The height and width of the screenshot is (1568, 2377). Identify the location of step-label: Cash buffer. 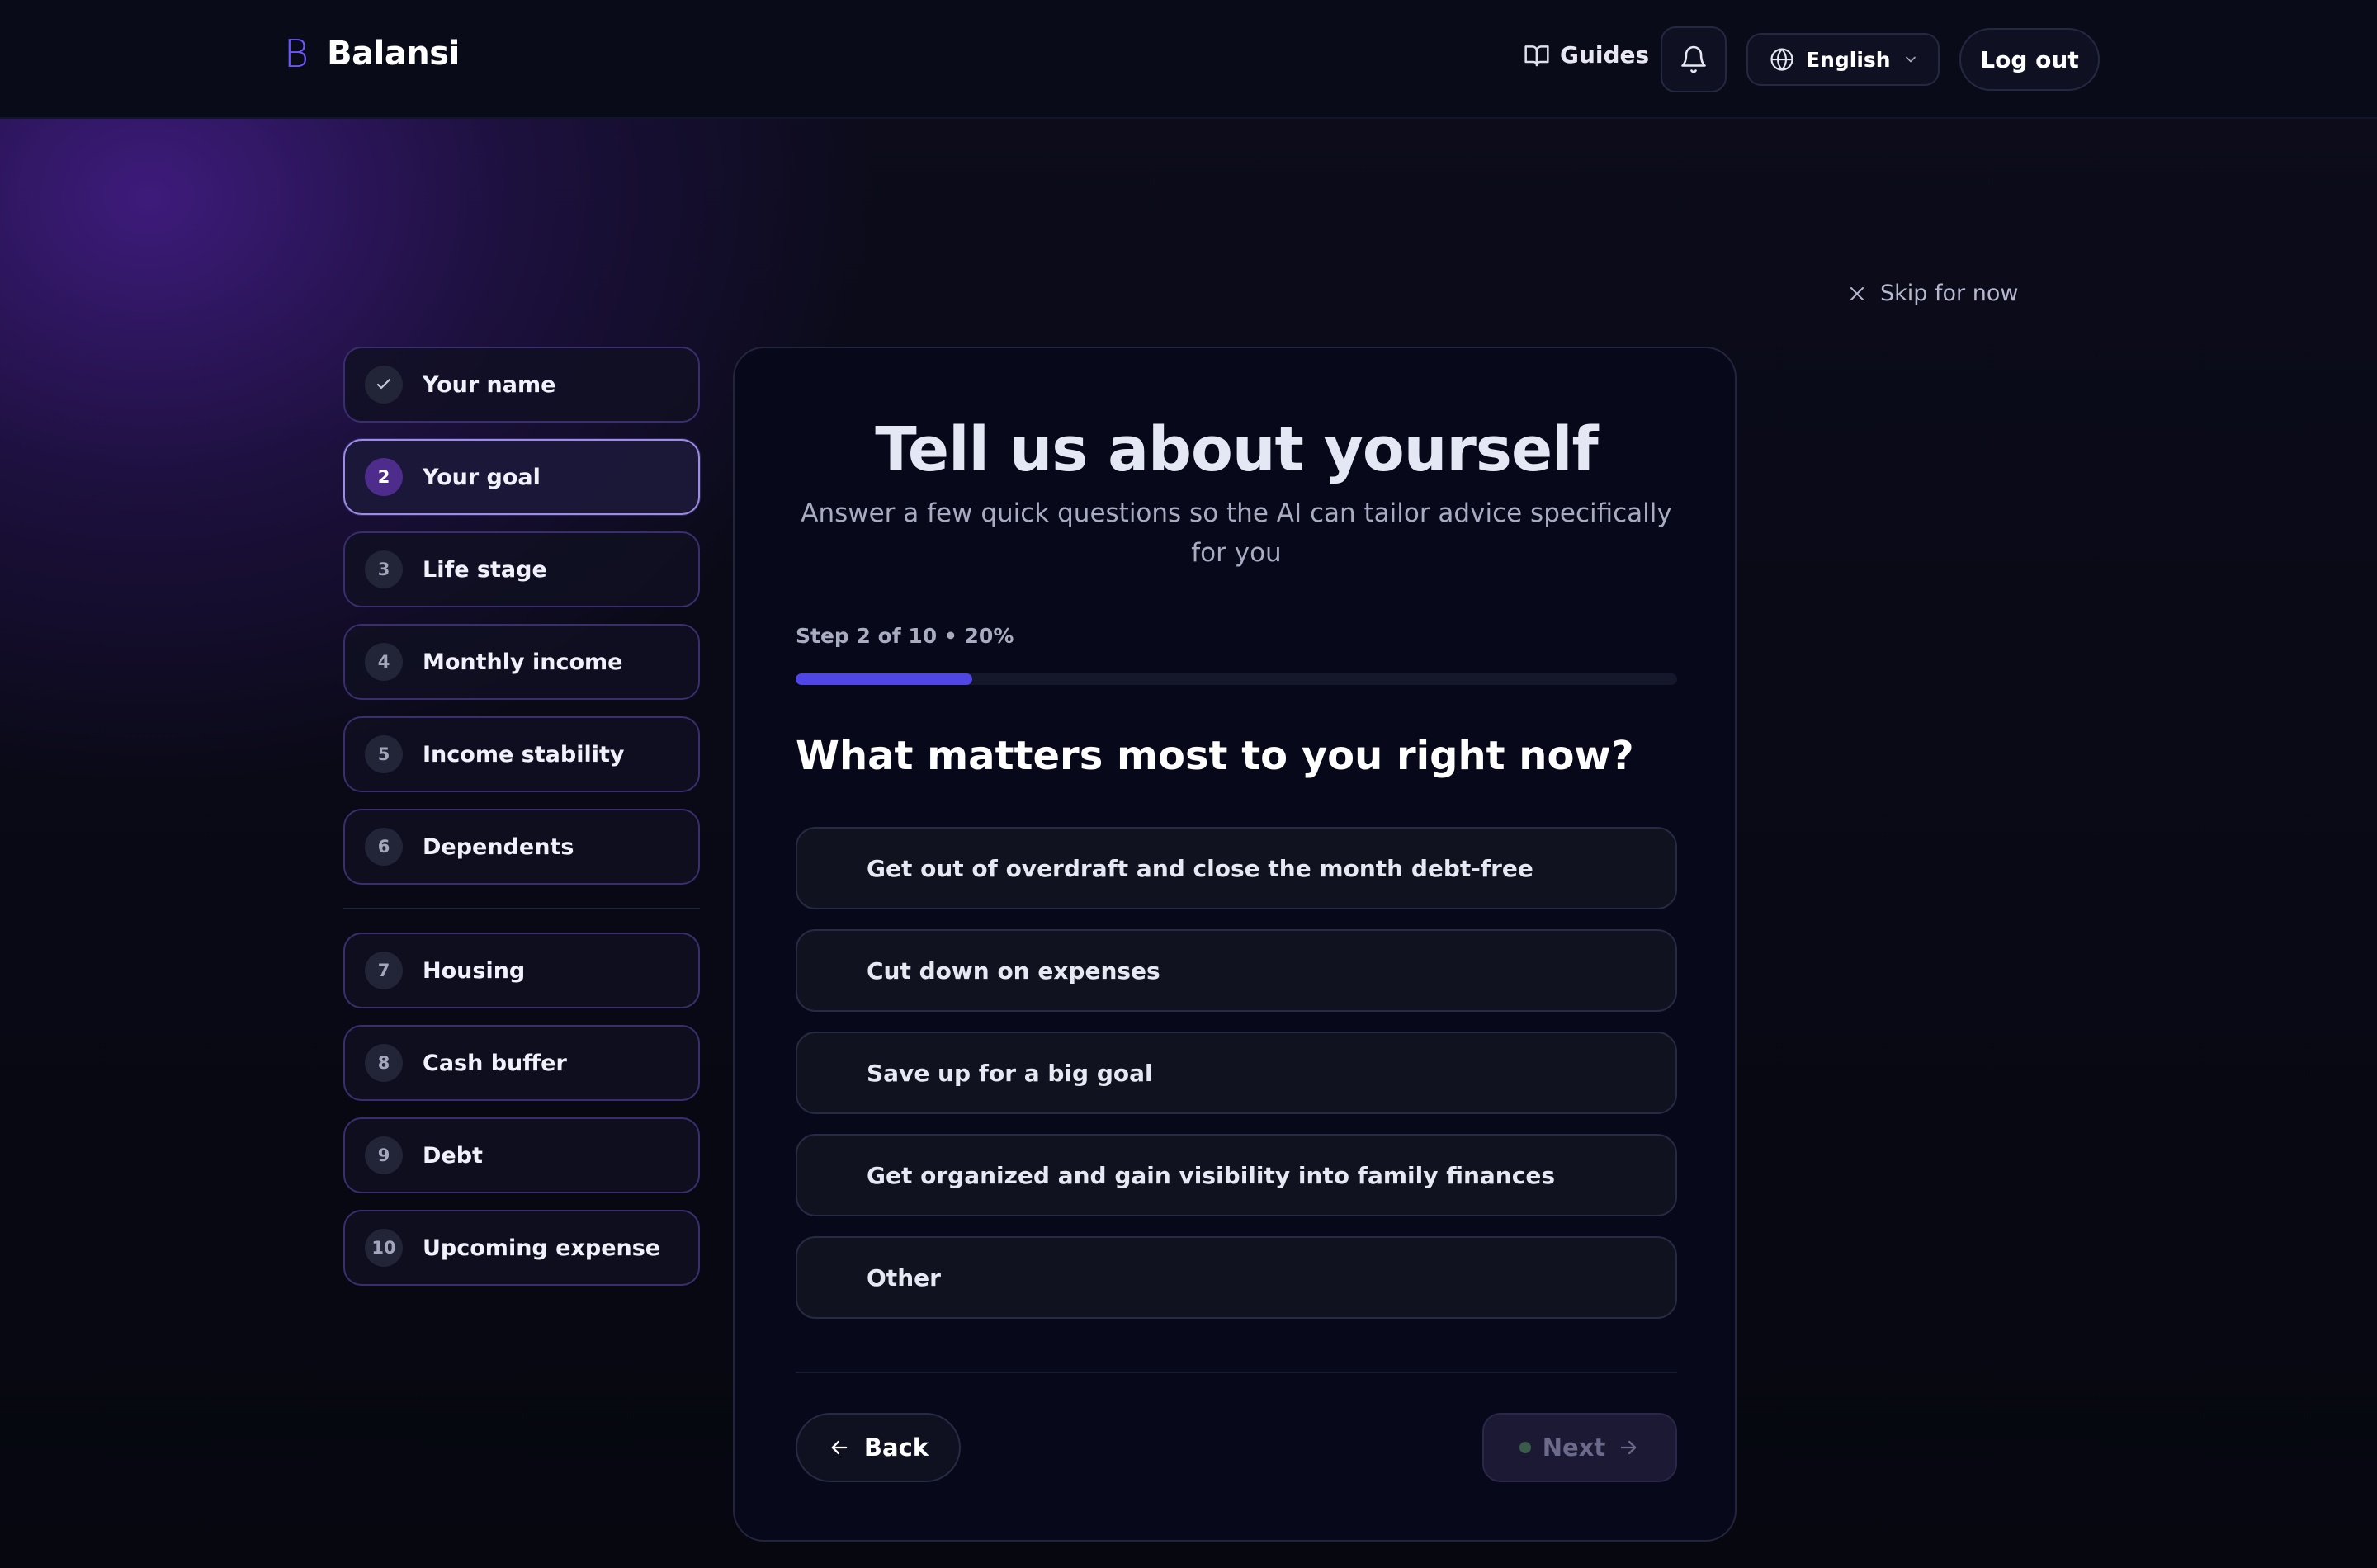
(495, 1063).